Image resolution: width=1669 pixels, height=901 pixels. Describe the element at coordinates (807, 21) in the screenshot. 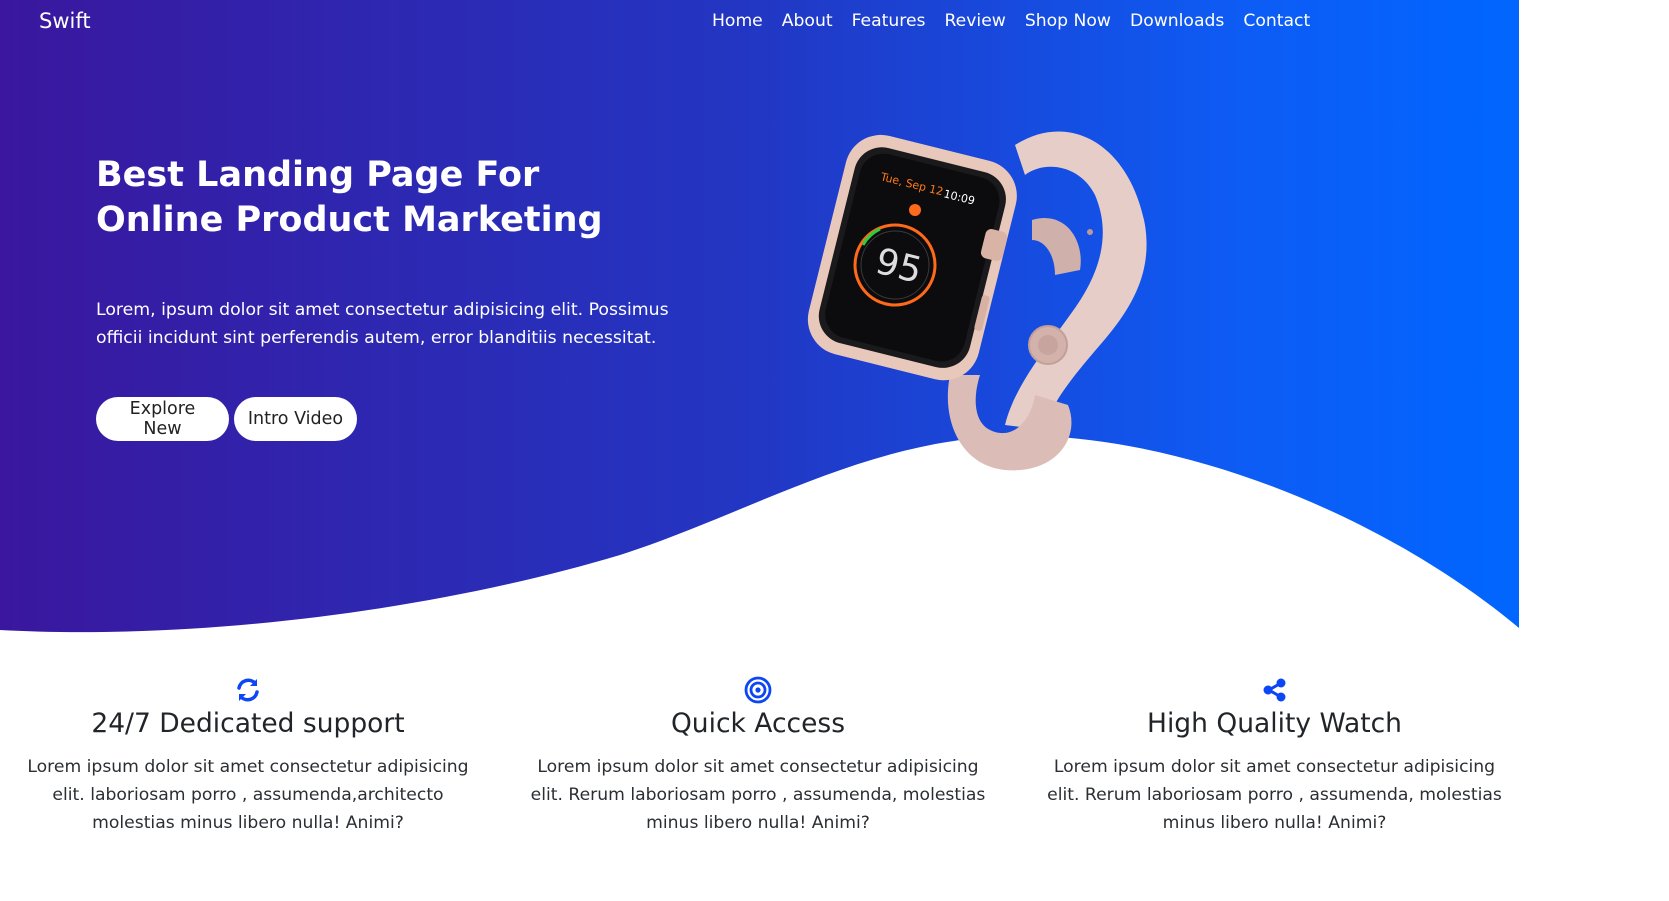

I see `nav-link-about: About` at that location.